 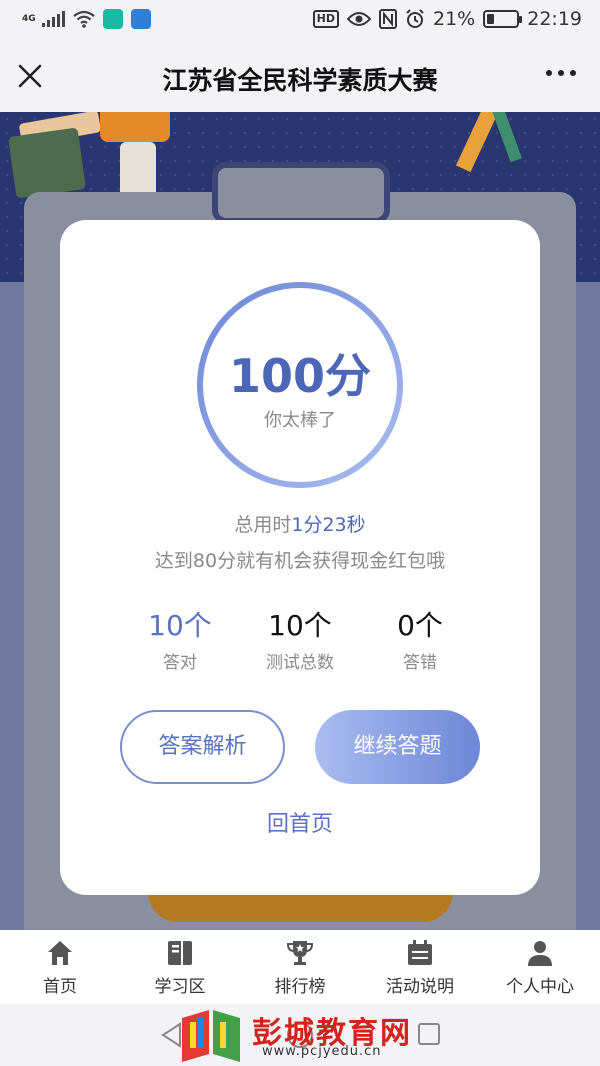 I want to click on stat-total-value: 10个, so click(x=300, y=625).